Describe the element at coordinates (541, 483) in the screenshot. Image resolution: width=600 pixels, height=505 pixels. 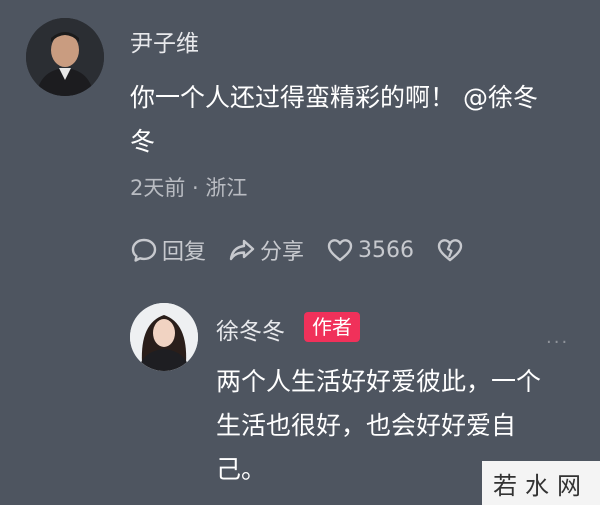
I see `watermark-logo: 若水网` at that location.